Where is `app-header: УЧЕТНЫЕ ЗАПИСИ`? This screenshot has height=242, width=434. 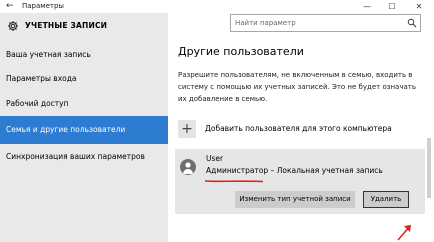
app-header: УЧЕТНЫЕ ЗАПИСИ is located at coordinates (84, 26).